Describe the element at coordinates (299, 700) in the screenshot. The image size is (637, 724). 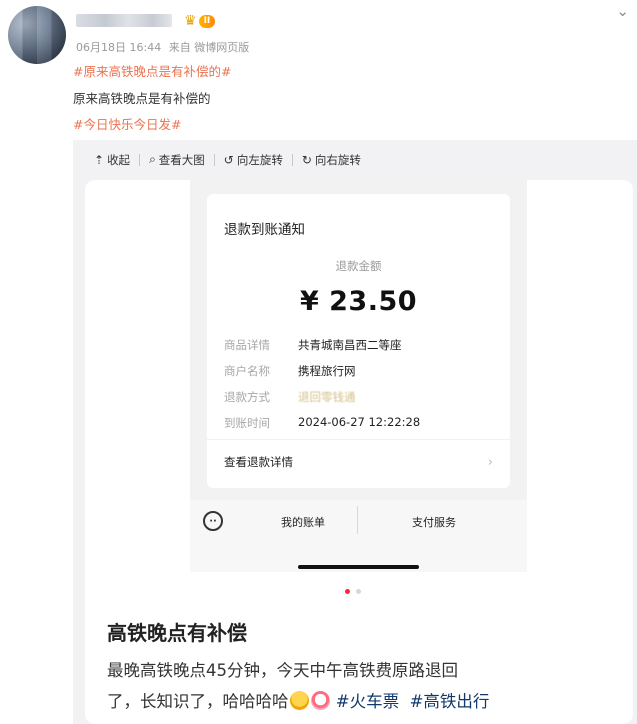
I see `laughing-emoji-icon` at that location.